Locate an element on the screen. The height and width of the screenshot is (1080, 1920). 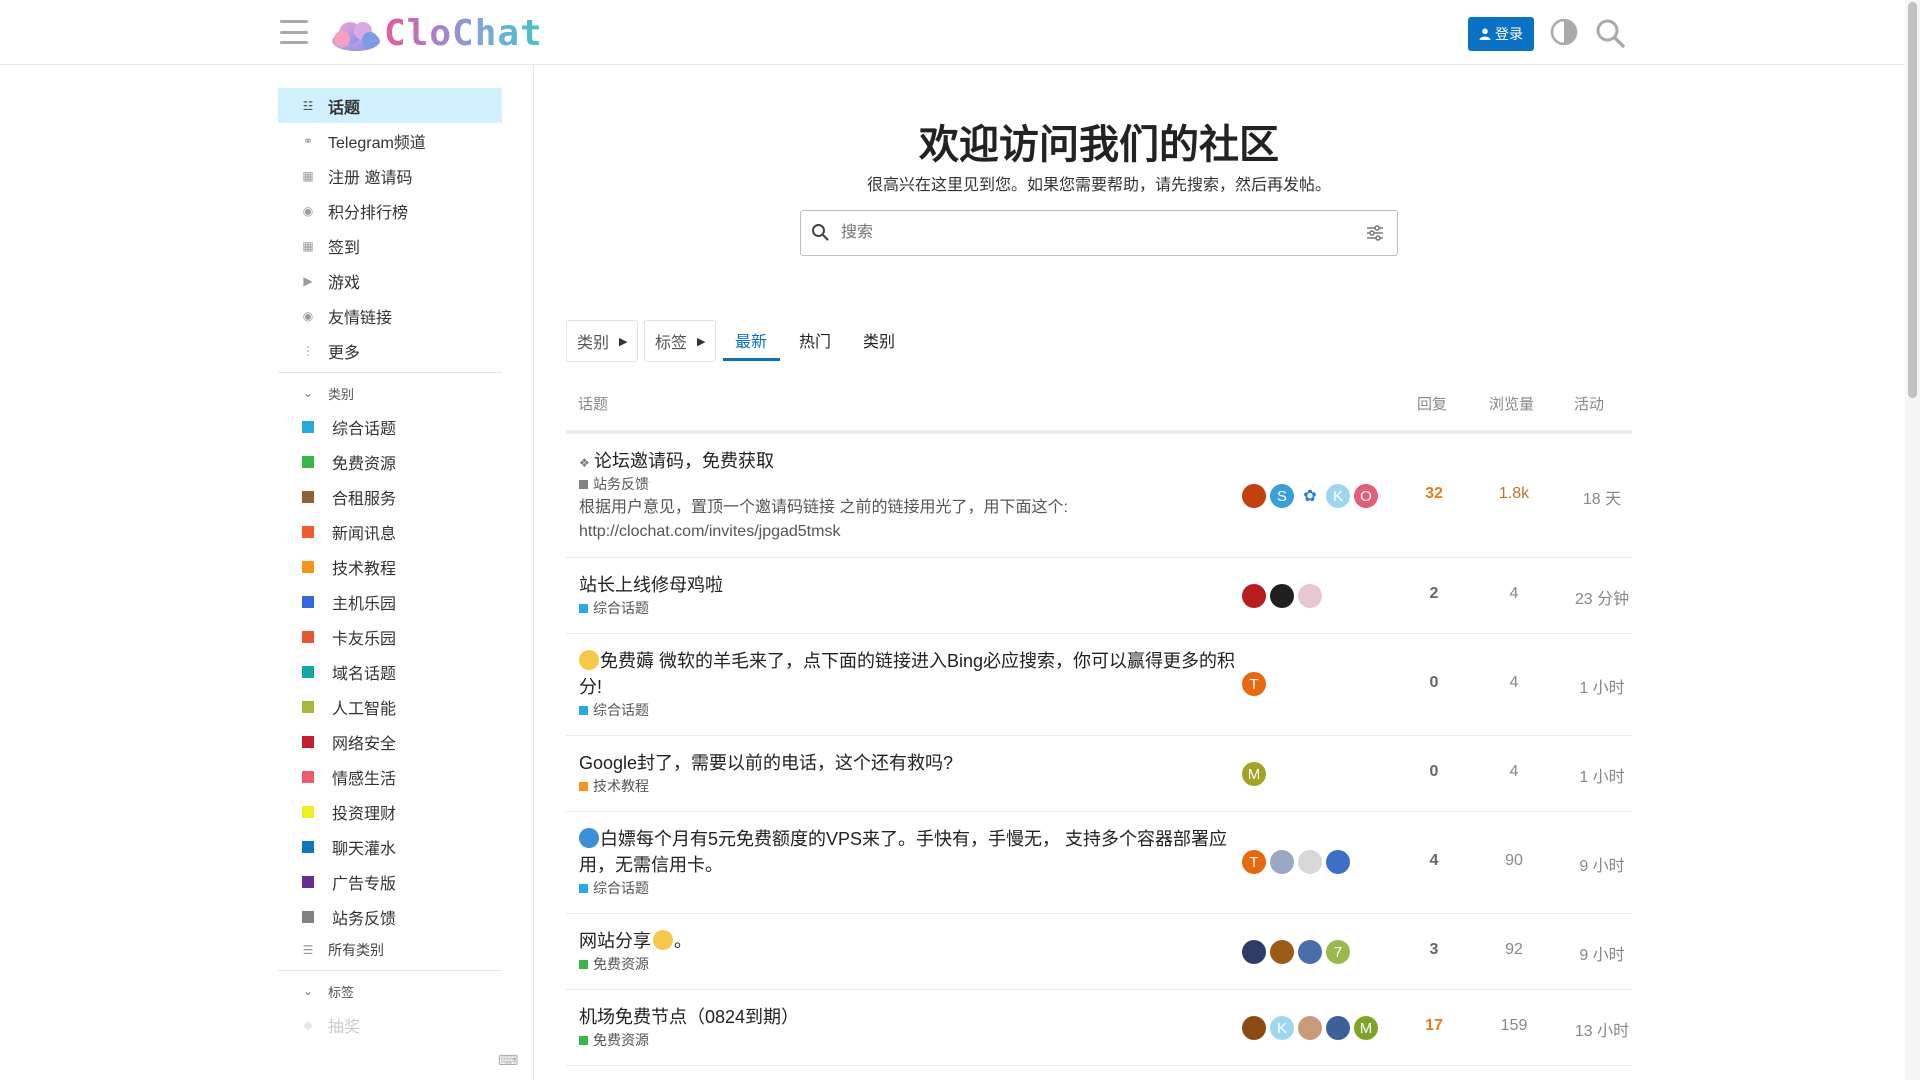
avatar: M is located at coordinates (1254, 774).